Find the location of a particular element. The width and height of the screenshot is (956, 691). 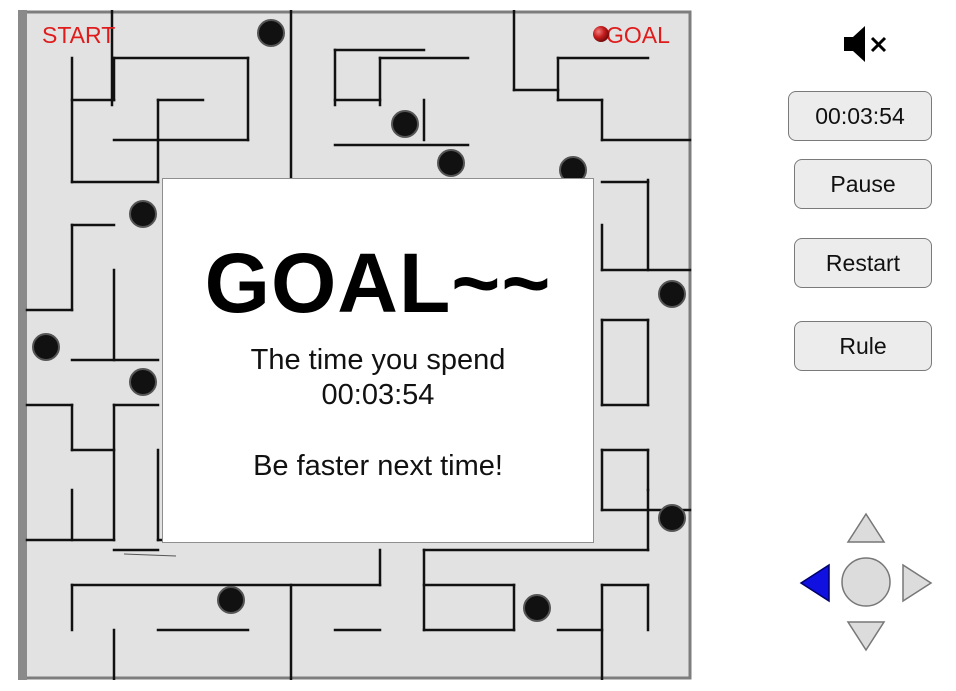

encouragement-message: Be faster next time! is located at coordinates (378, 465).